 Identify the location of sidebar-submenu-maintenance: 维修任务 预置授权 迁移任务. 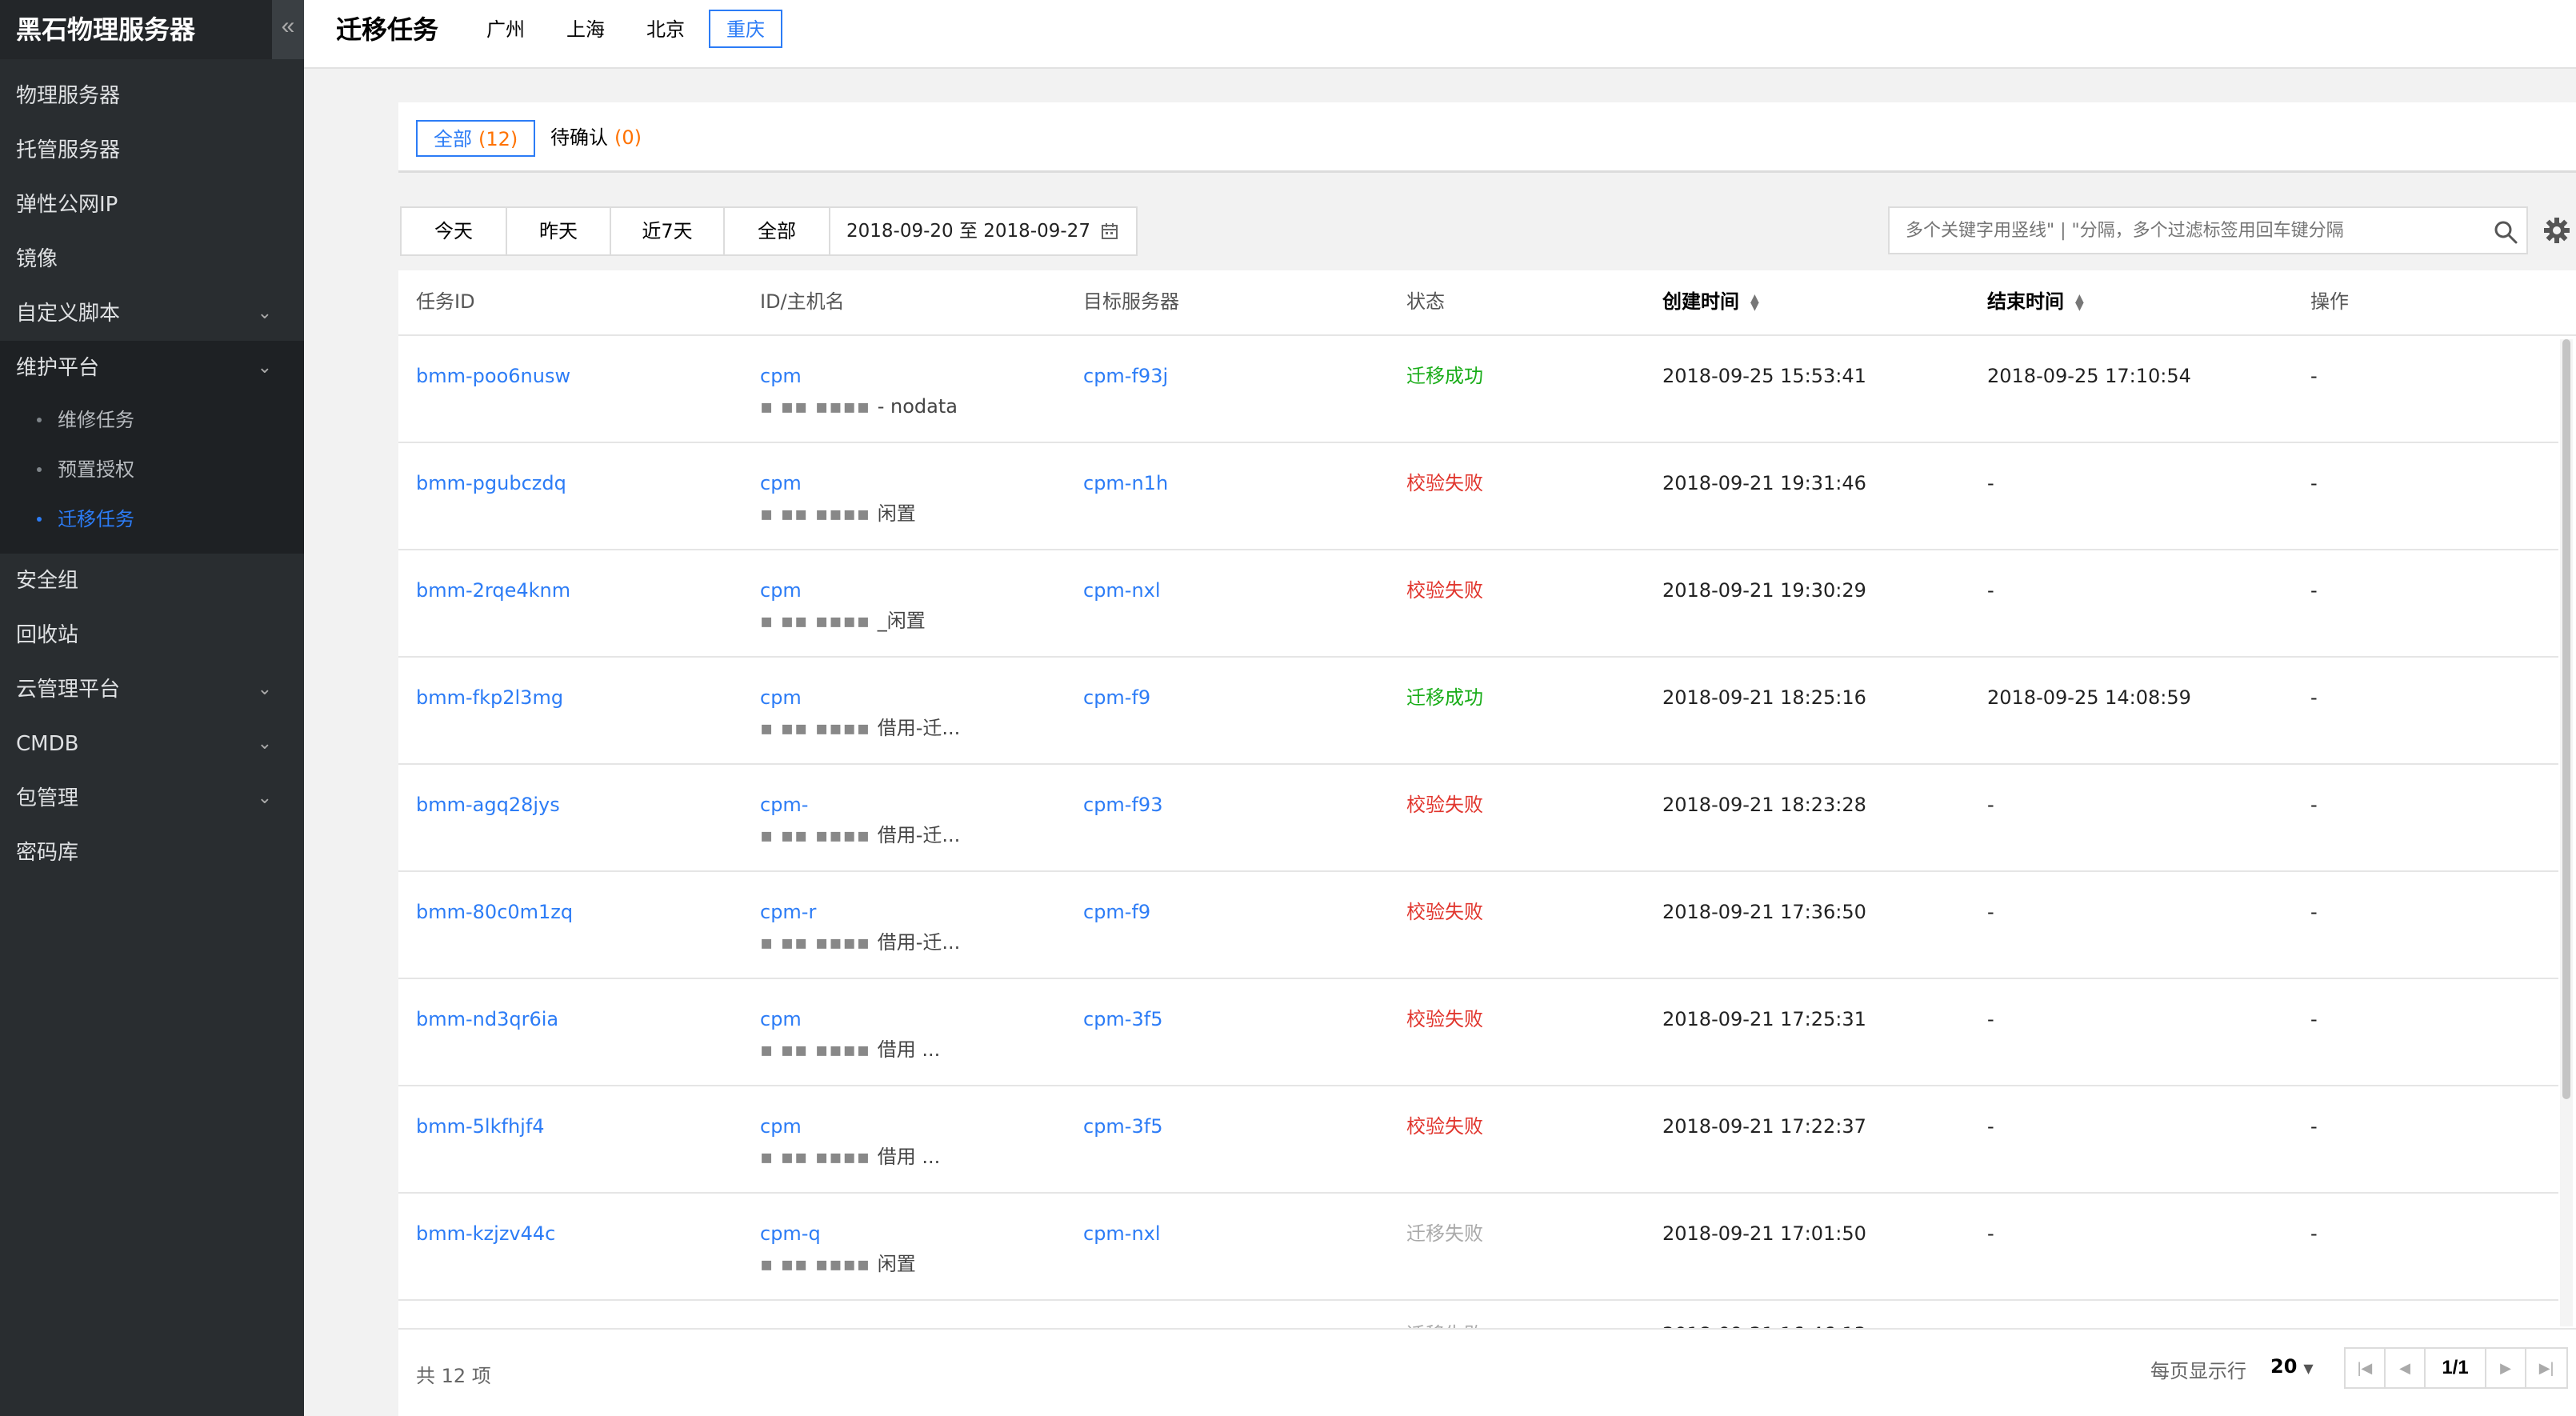
(152, 474).